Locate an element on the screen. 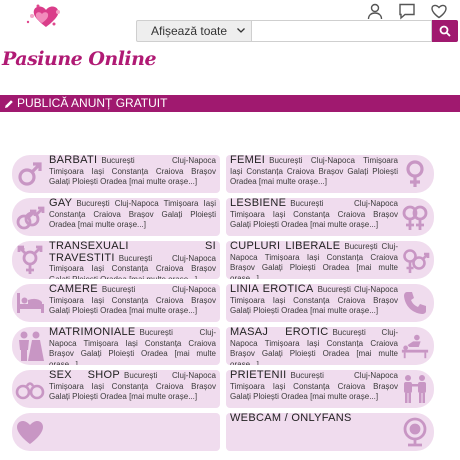 Image resolution: width=460 pixels, height=460 pixels. category-title: MASAJ EROTIC is located at coordinates (279, 332).